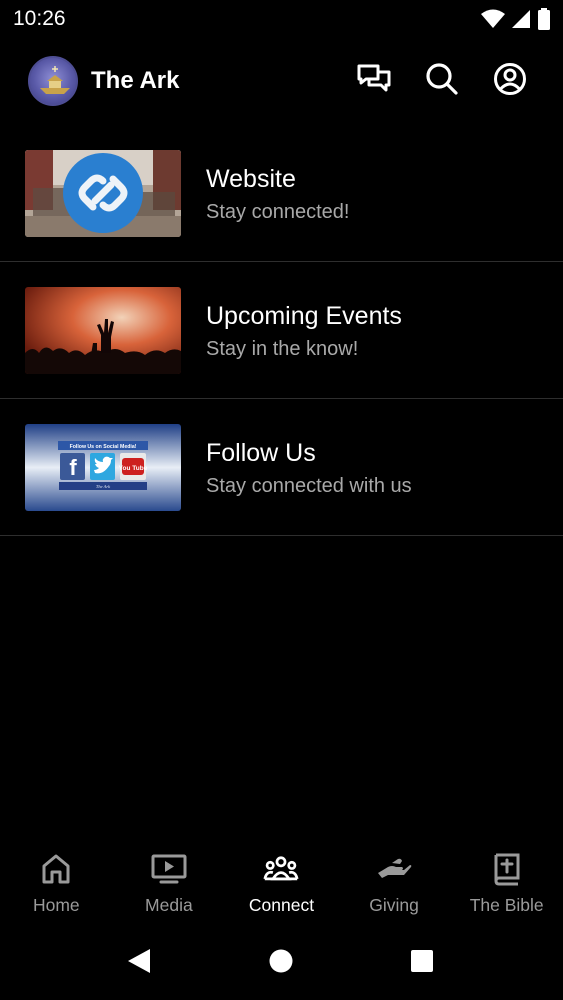  Describe the element at coordinates (56, 869) in the screenshot. I see `home-icon` at that location.